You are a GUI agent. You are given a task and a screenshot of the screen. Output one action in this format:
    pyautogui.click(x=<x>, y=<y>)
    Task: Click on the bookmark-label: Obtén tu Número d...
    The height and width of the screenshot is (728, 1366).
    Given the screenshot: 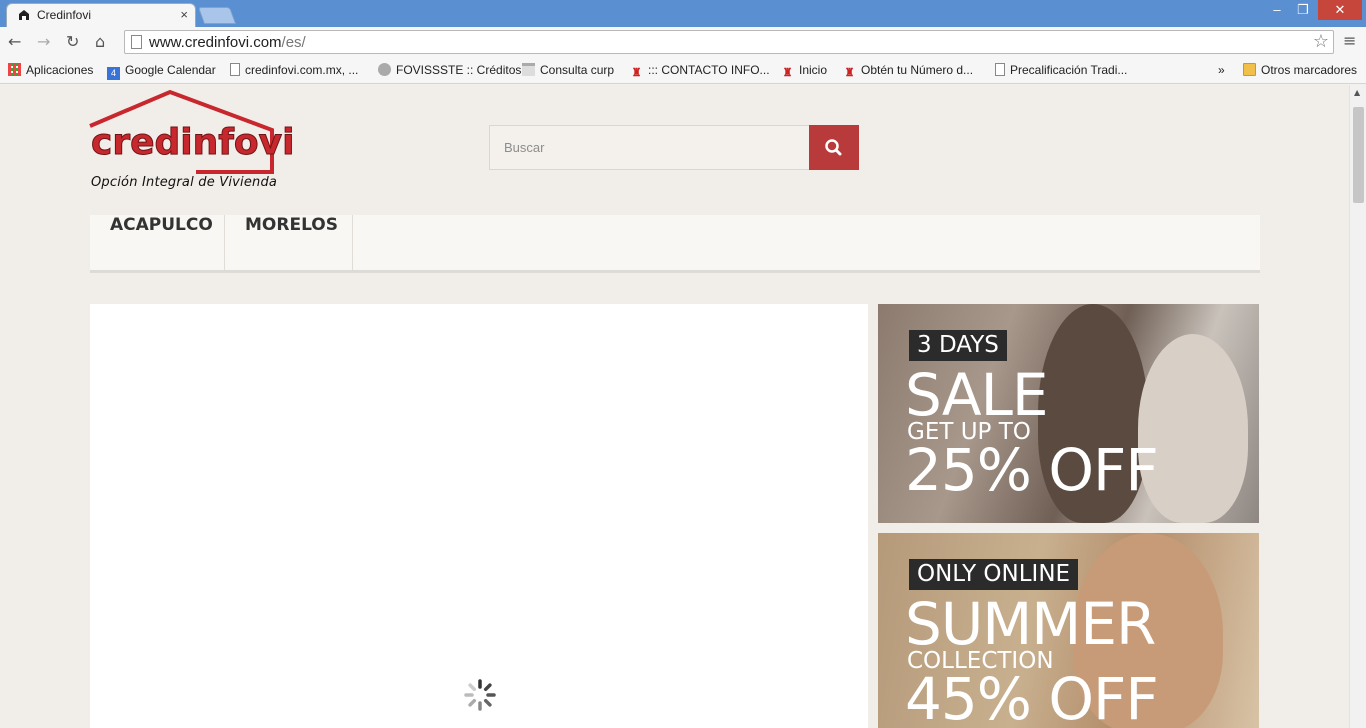 What is the action you would take?
    pyautogui.click(x=917, y=70)
    